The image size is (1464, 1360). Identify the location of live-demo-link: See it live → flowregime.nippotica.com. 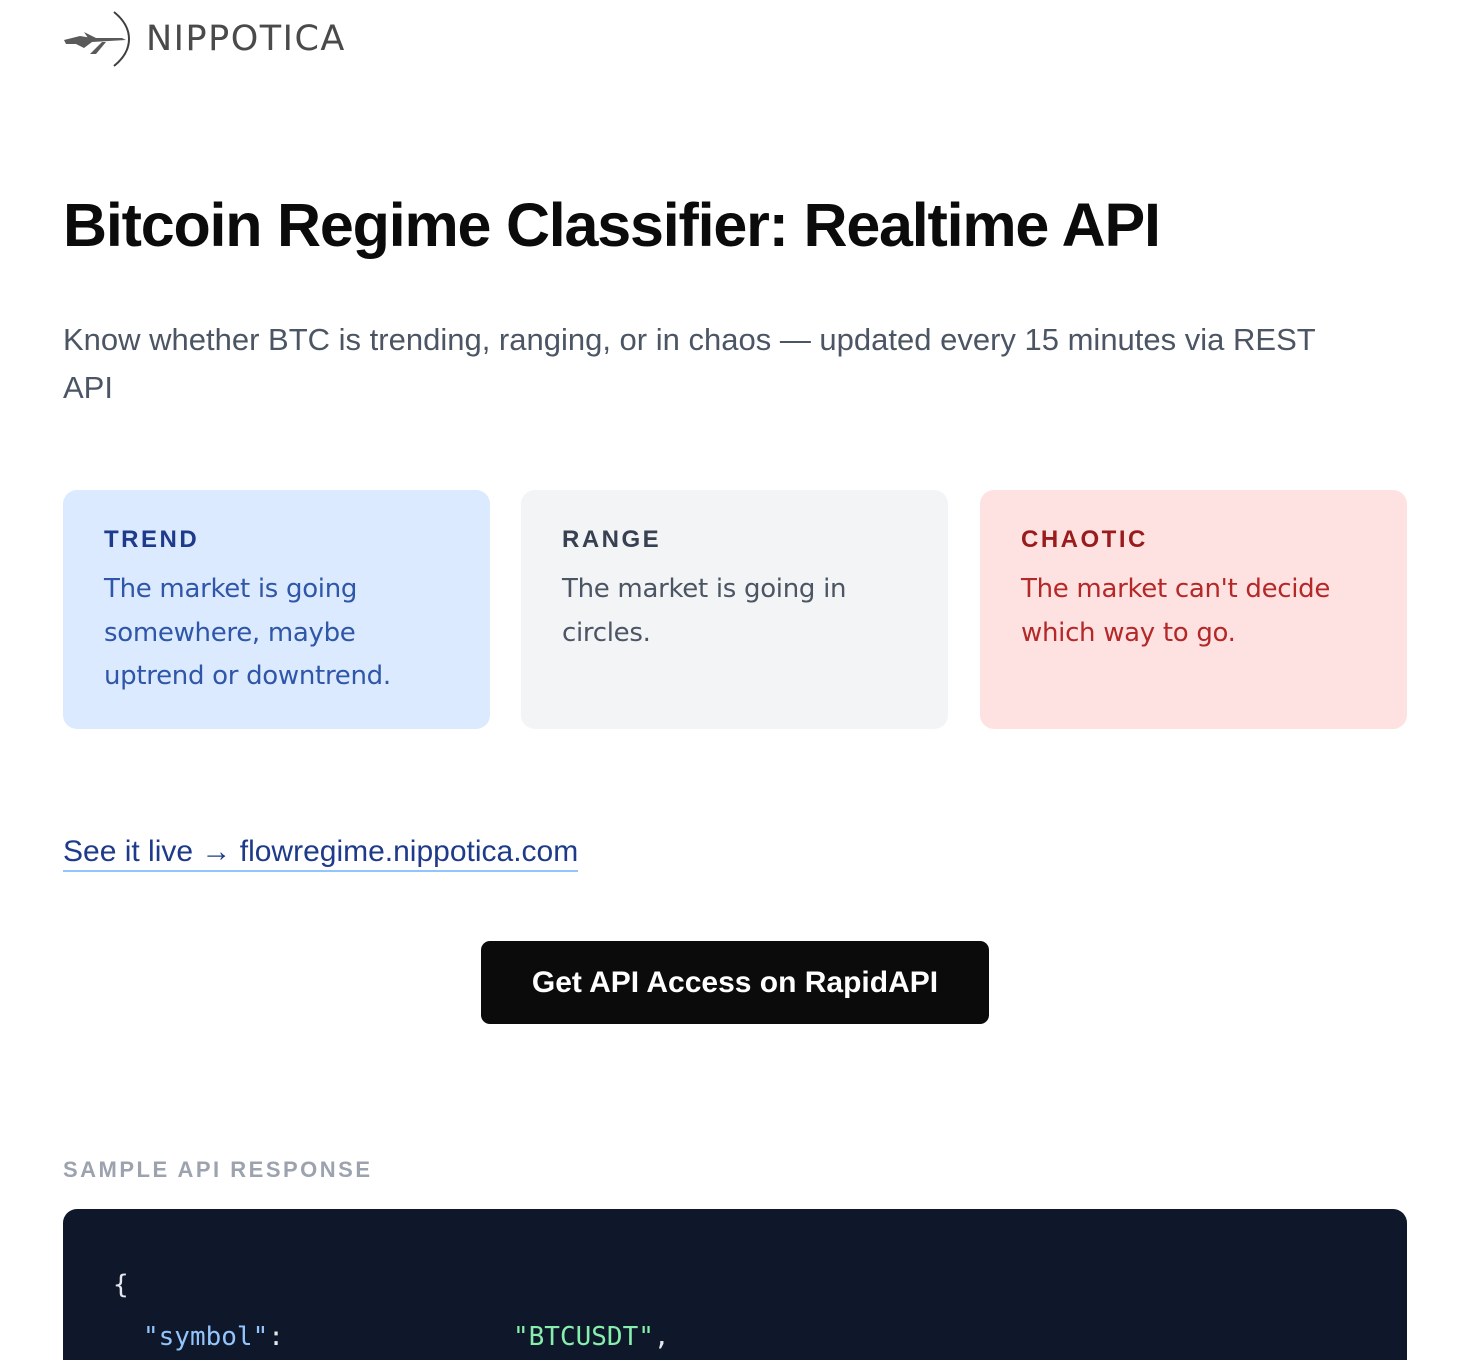
(321, 853).